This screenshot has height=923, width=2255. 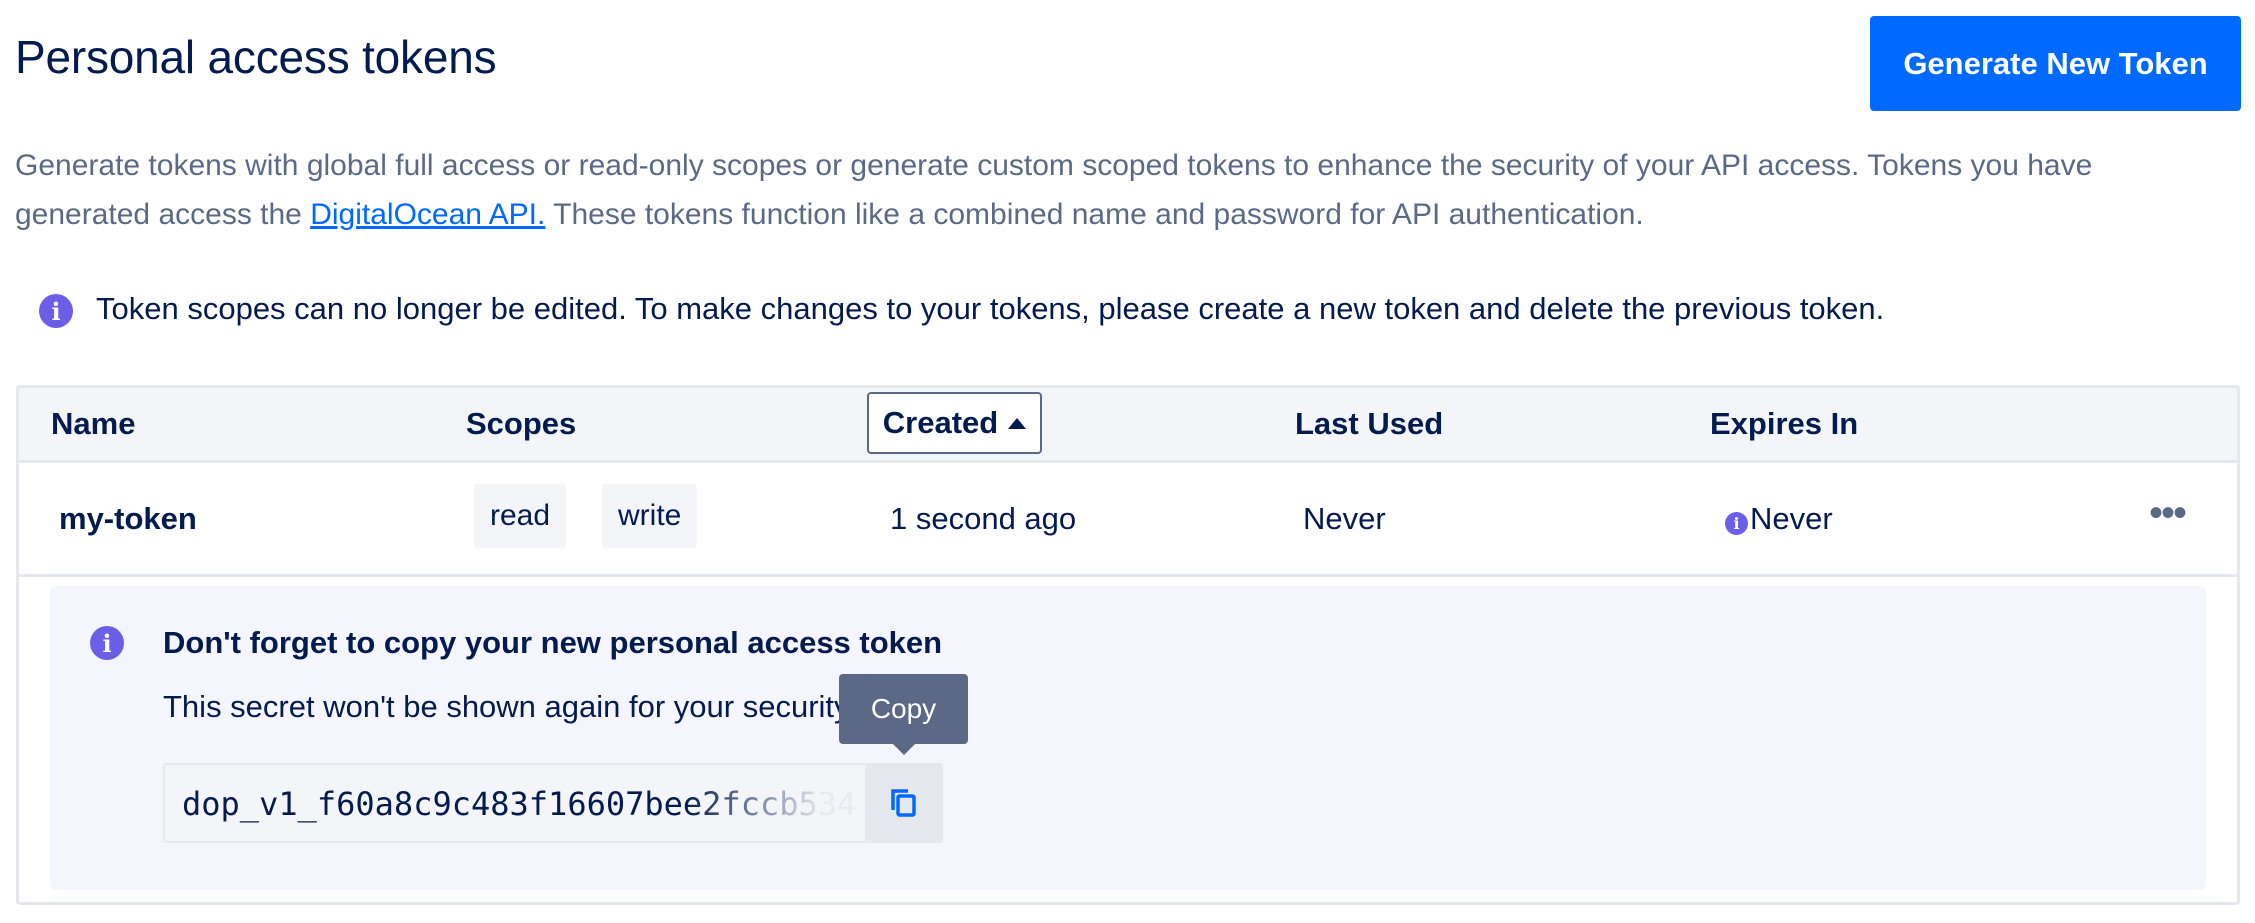 I want to click on copy-button, so click(x=903, y=803).